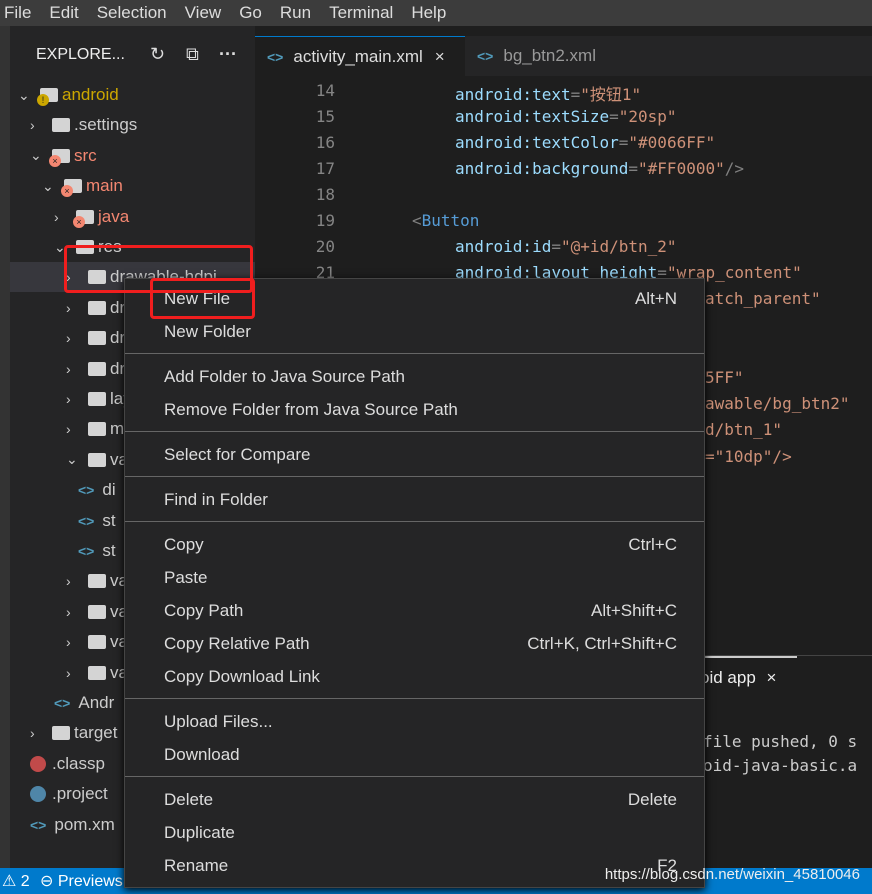  What do you see at coordinates (205, 13) in the screenshot?
I see `menu-view: View` at bounding box center [205, 13].